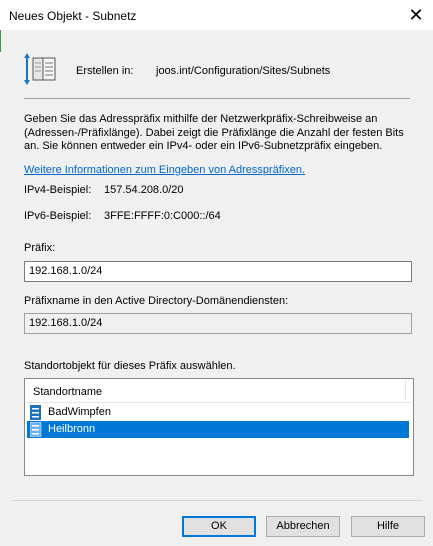 This screenshot has width=433, height=546. What do you see at coordinates (58, 190) in the screenshot?
I see `ipv4-example-label: IPv4-Beispiel:` at bounding box center [58, 190].